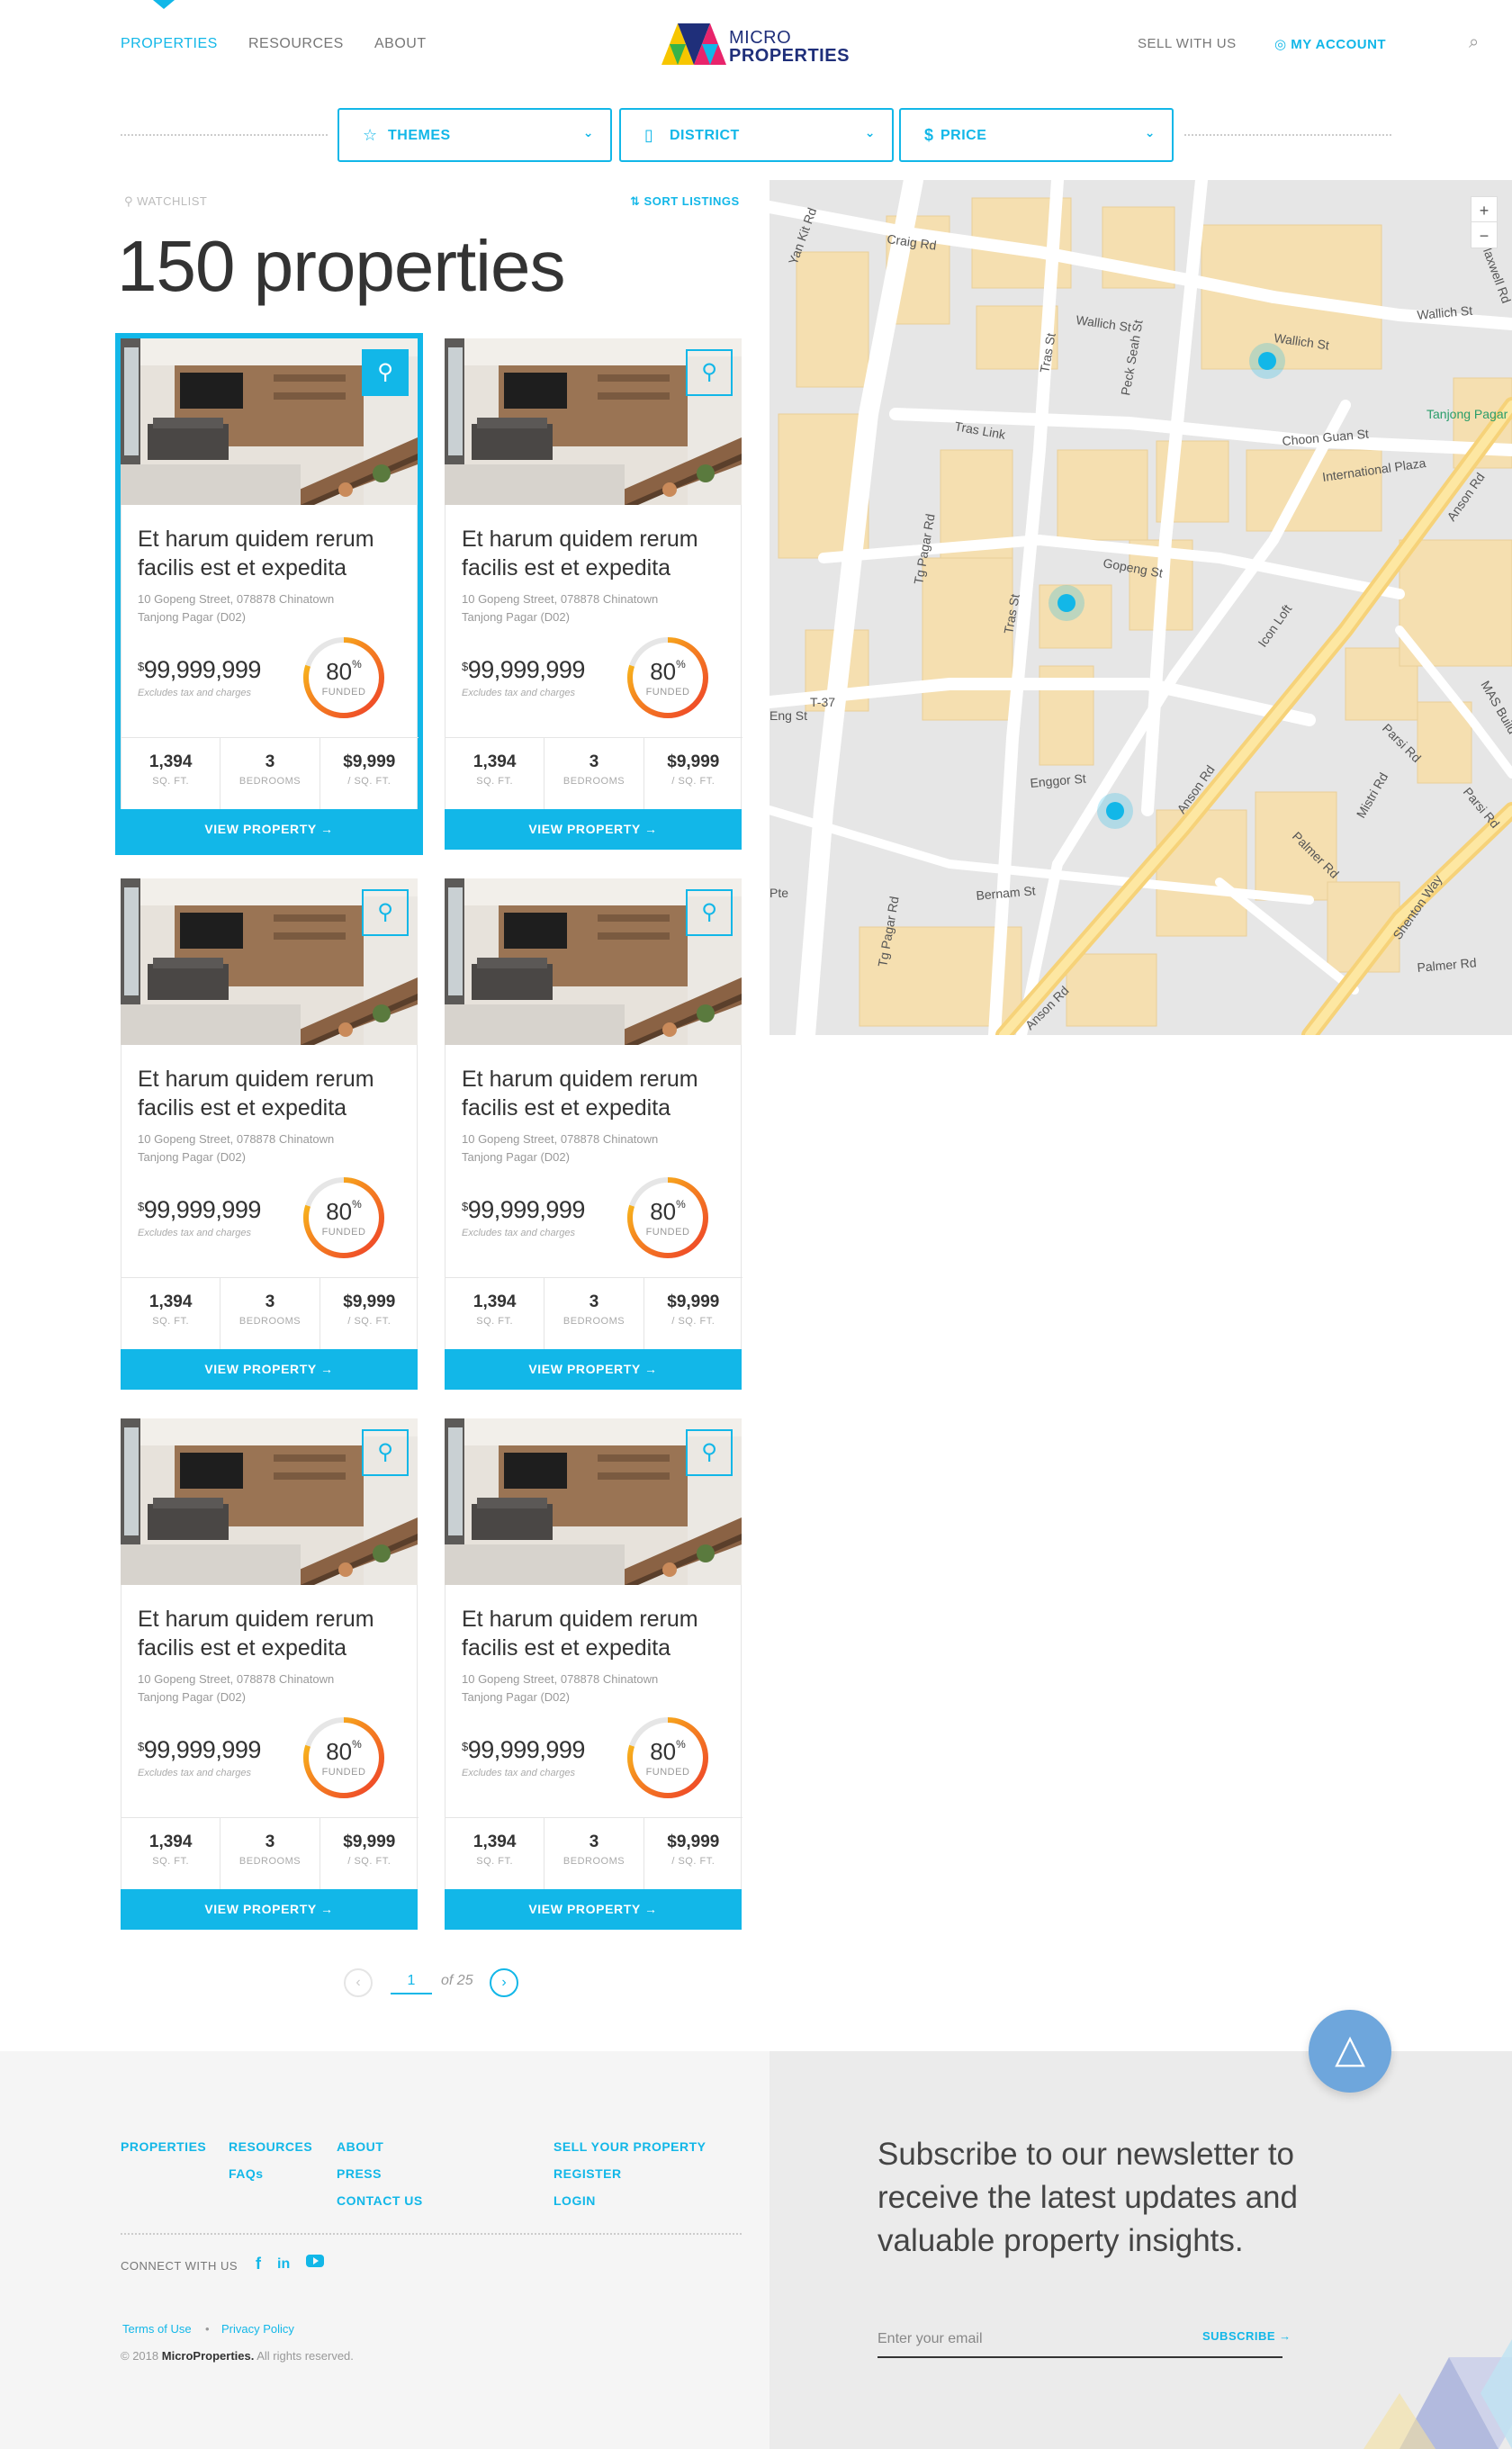  Describe the element at coordinates (165, 202) in the screenshot. I see `watchlist-link: ⚲ WATCHLIST` at that location.